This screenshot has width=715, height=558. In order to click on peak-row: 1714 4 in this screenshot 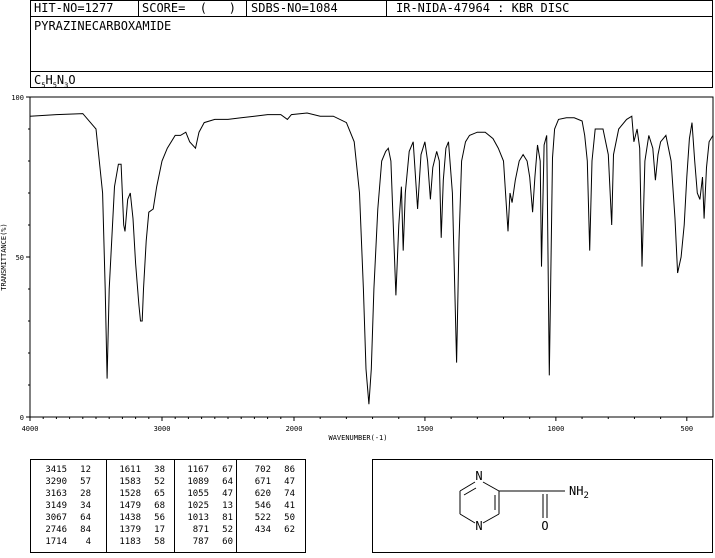, I will do `click(64, 542)`.